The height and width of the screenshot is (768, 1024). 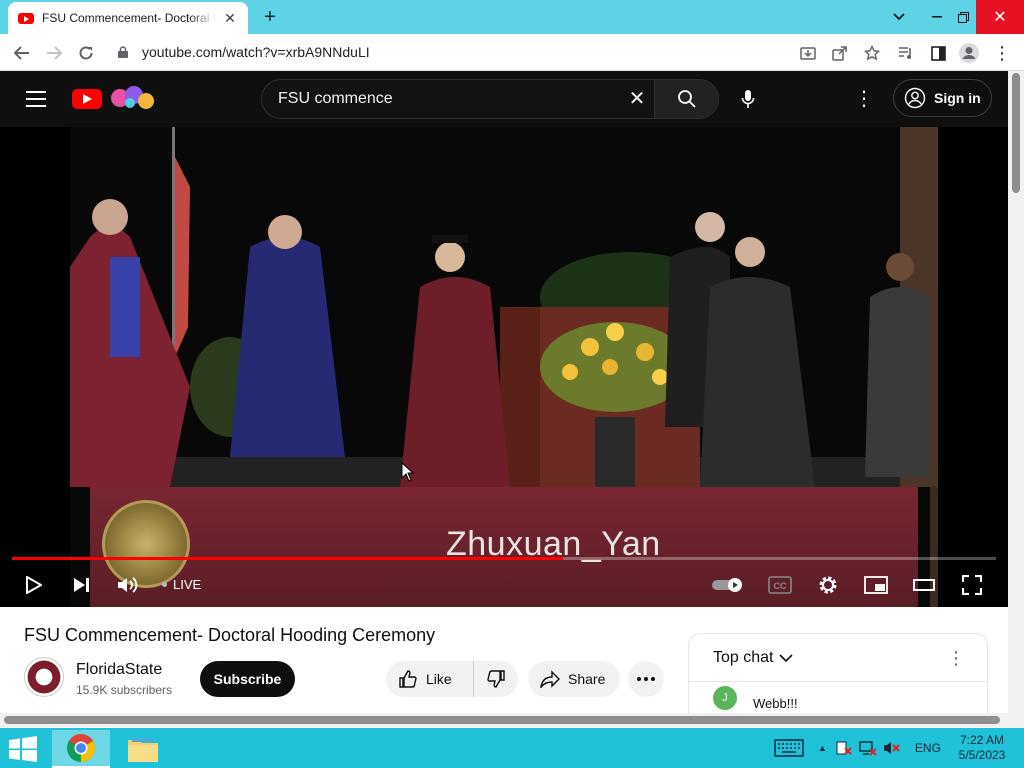 I want to click on share-button: Share, so click(x=574, y=679).